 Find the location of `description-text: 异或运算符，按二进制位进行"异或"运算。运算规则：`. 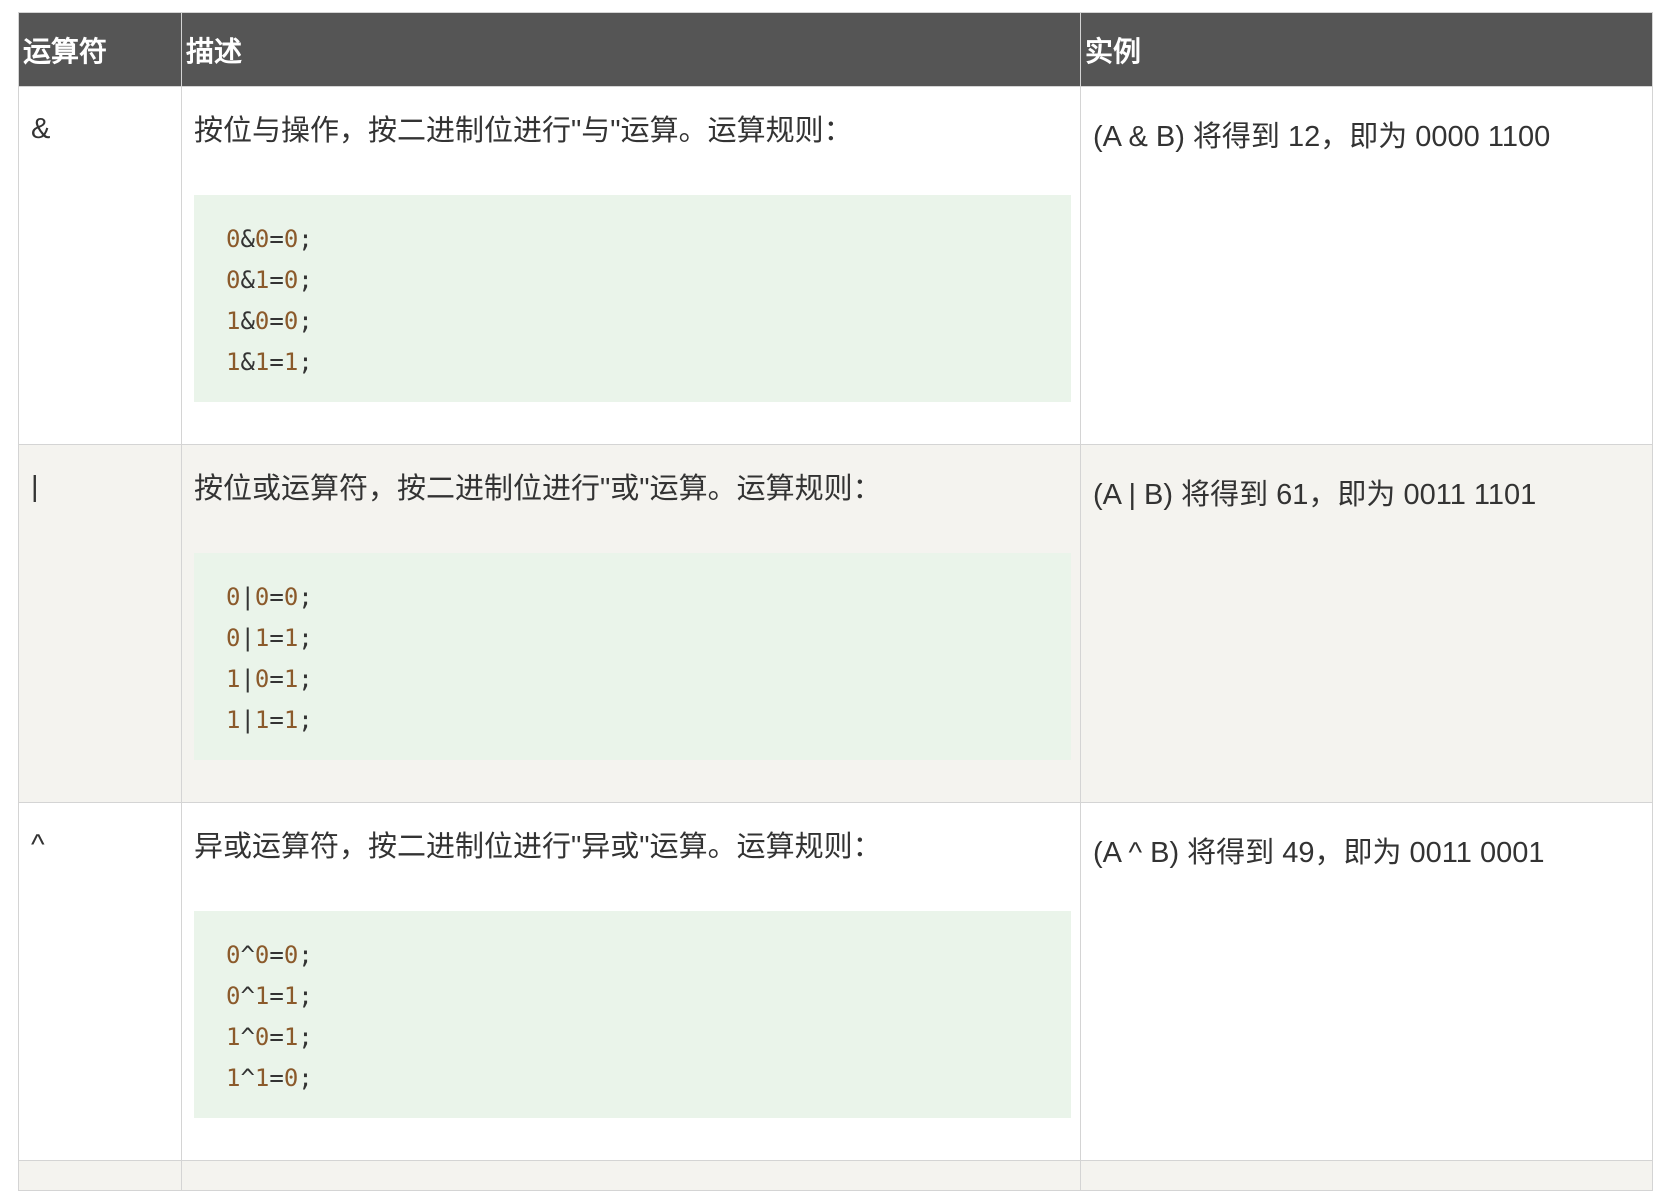

description-text: 异或运算符，按二进制位进行"异或"运算。运算规则： is located at coordinates (538, 847).